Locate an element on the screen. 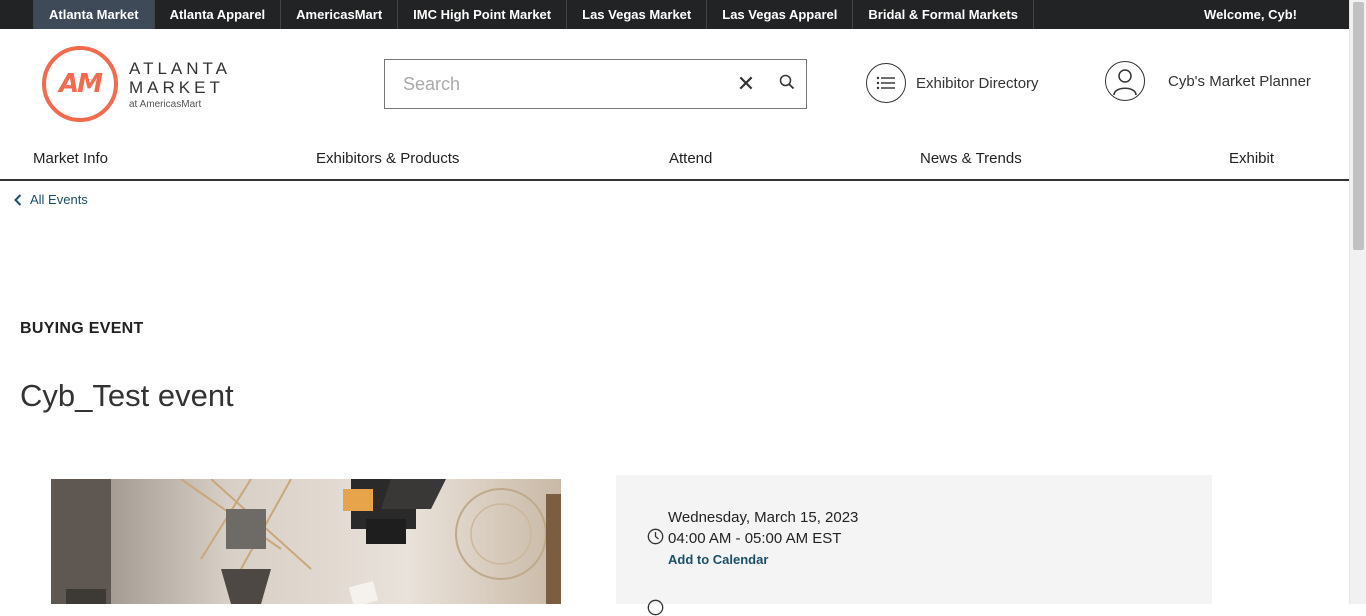  market-planner-link: Cyb's Market Planner is located at coordinates (1208, 81).